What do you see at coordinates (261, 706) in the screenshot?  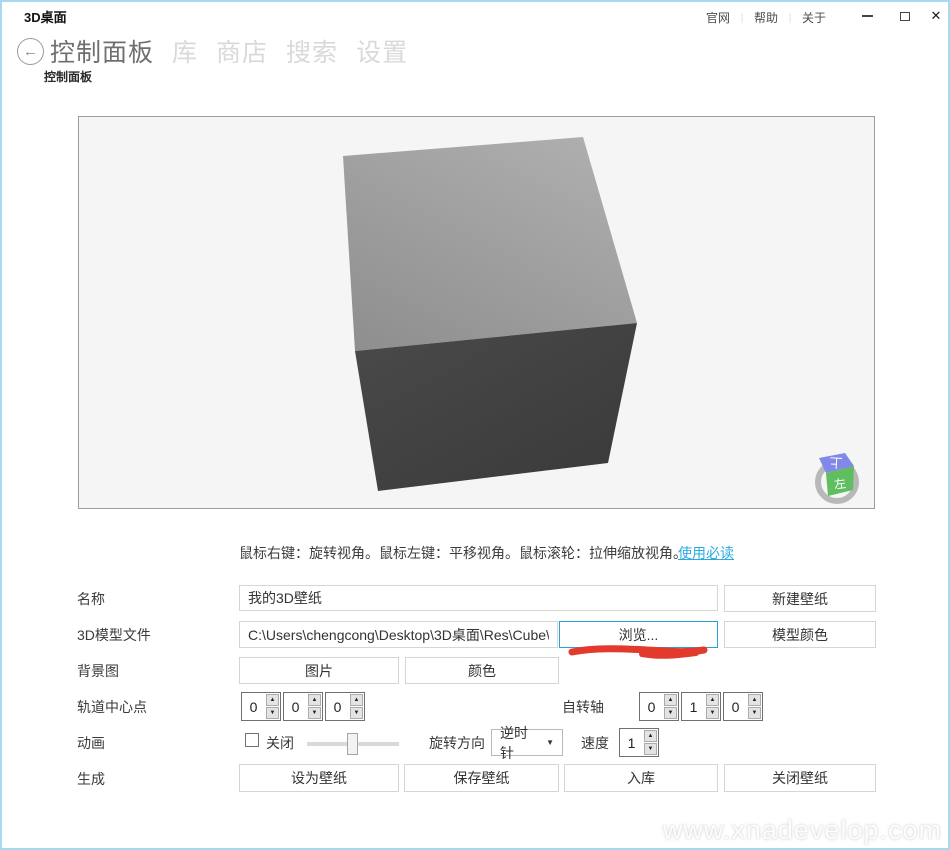 I see `orbit-x-spinner: 0 ▲ ▼` at bounding box center [261, 706].